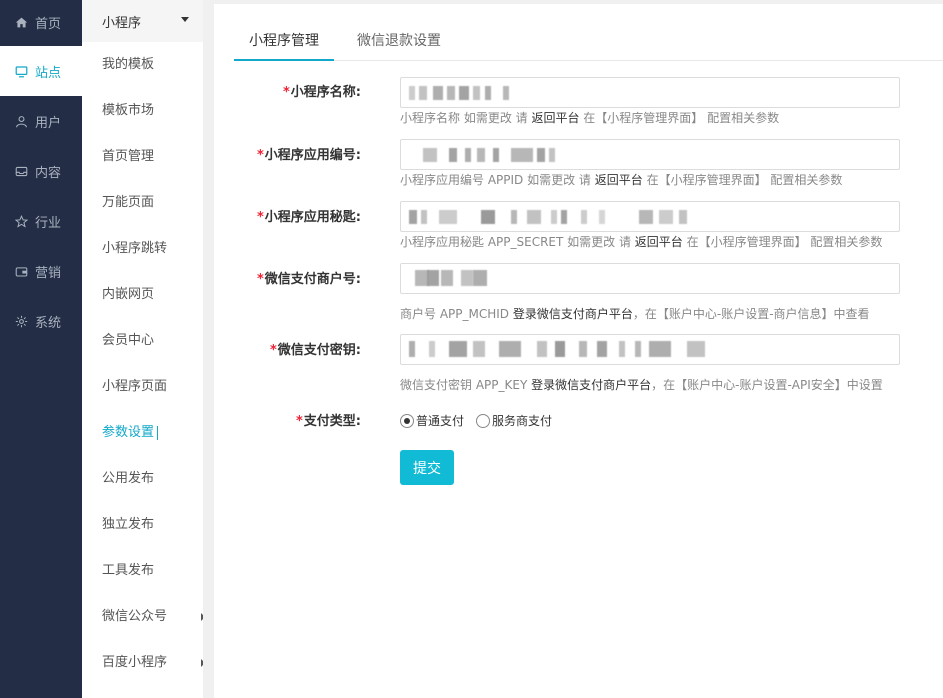 Image resolution: width=943 pixels, height=698 pixels. I want to click on subnav-item-member-center: 会员中心, so click(128, 341).